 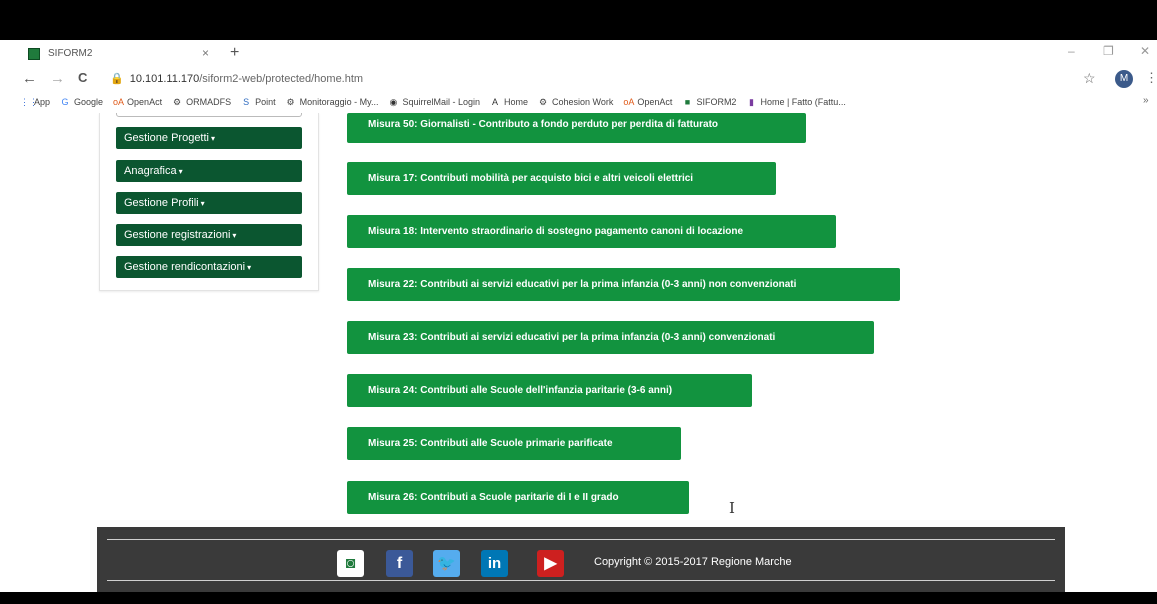 I want to click on sidebar-item-partial, so click(x=209, y=115).